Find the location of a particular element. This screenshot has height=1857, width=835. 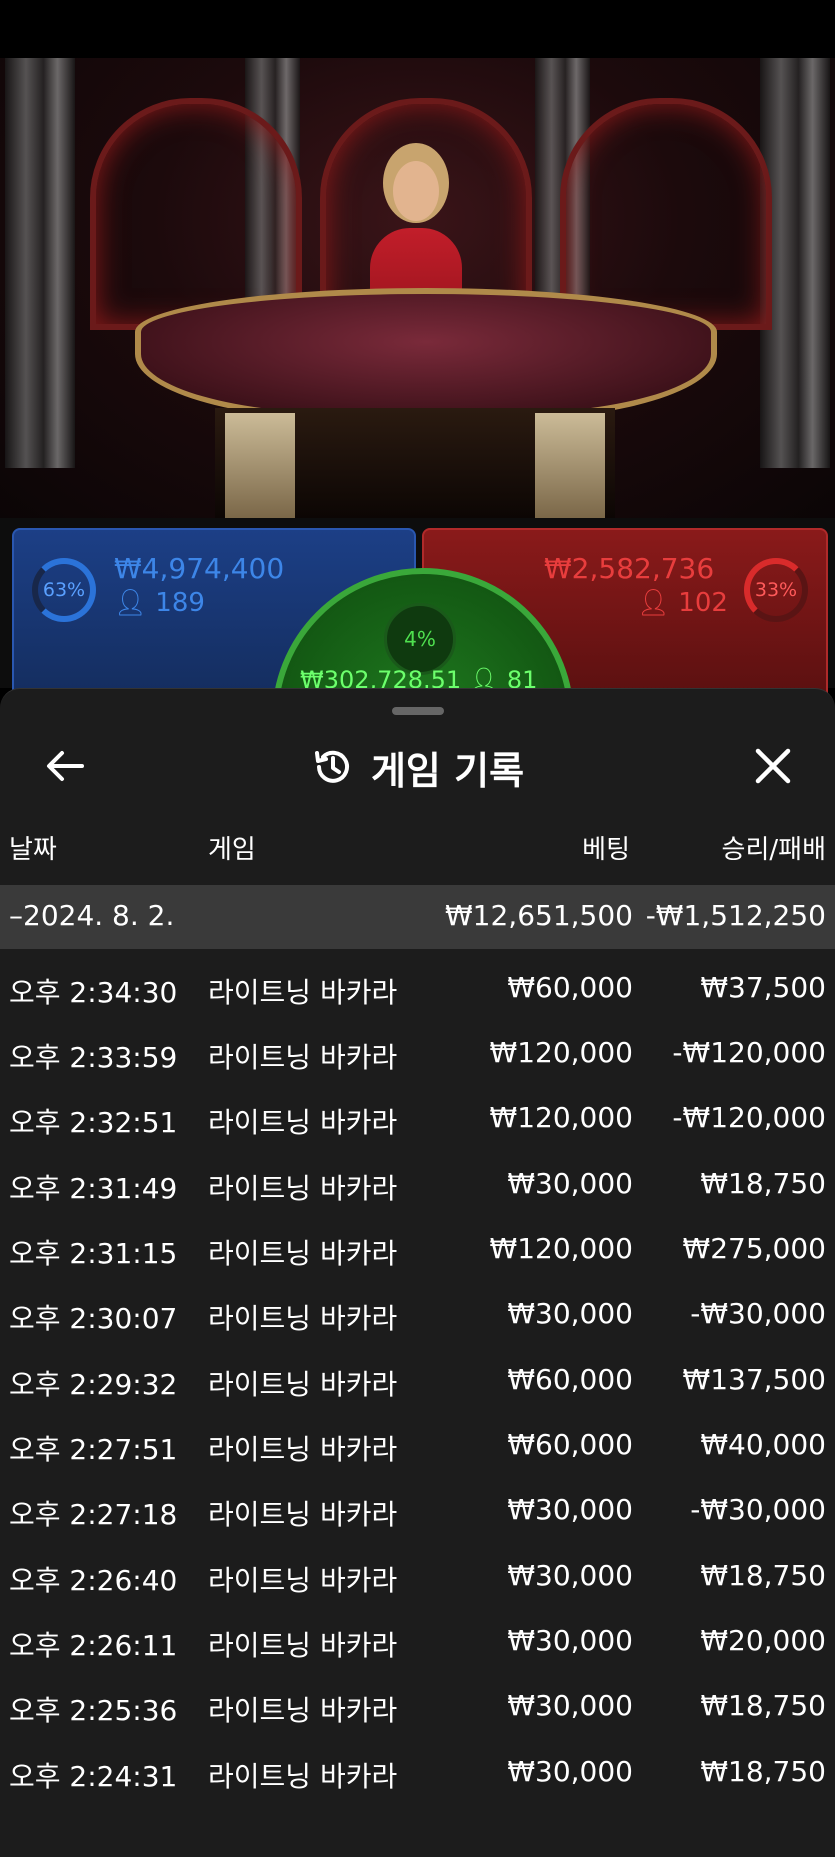

table-row: 오후 2:24:31 라이트닝 바카라 ₩30,000 ₩18,750 is located at coordinates (417, 1772).